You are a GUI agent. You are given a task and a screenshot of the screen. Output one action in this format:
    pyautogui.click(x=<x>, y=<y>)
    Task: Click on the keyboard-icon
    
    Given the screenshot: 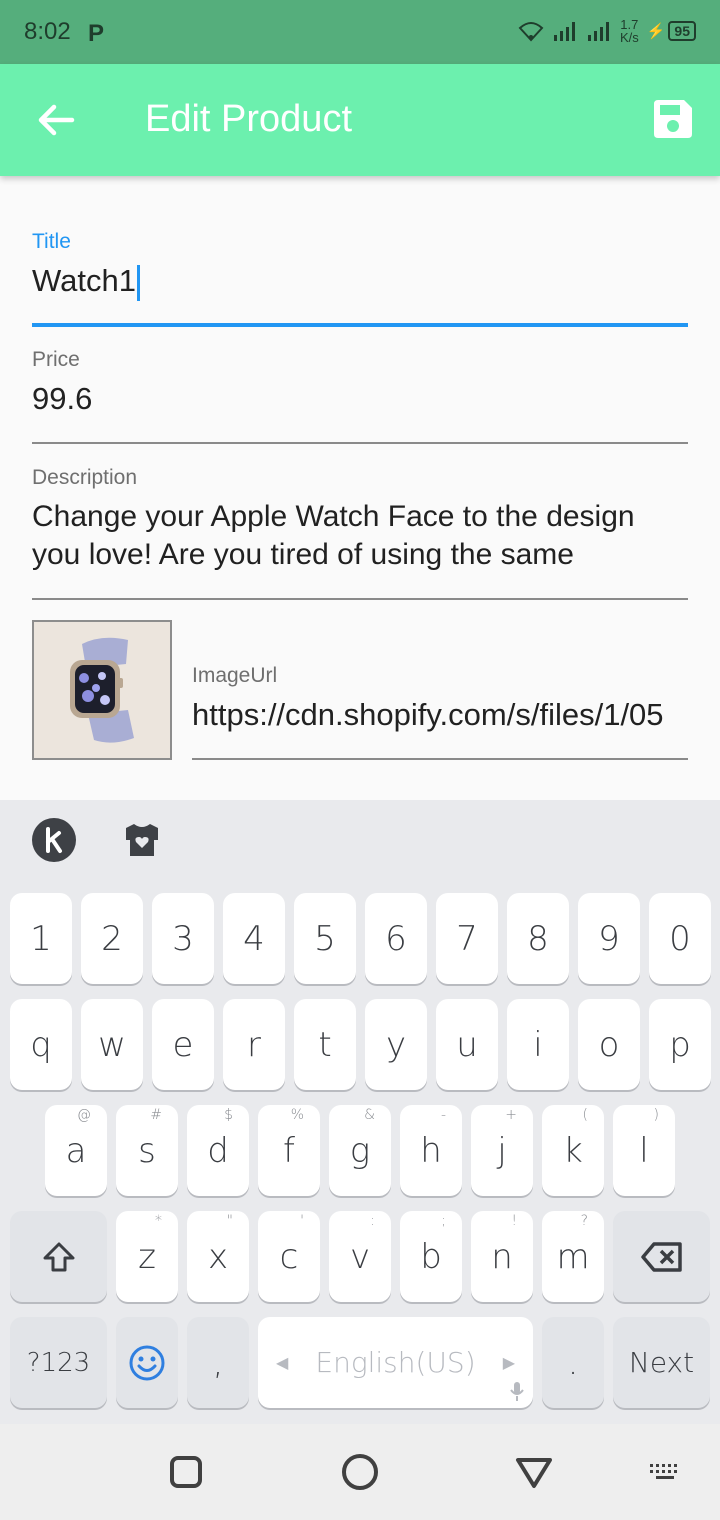 What is the action you would take?
    pyautogui.click(x=663, y=1471)
    